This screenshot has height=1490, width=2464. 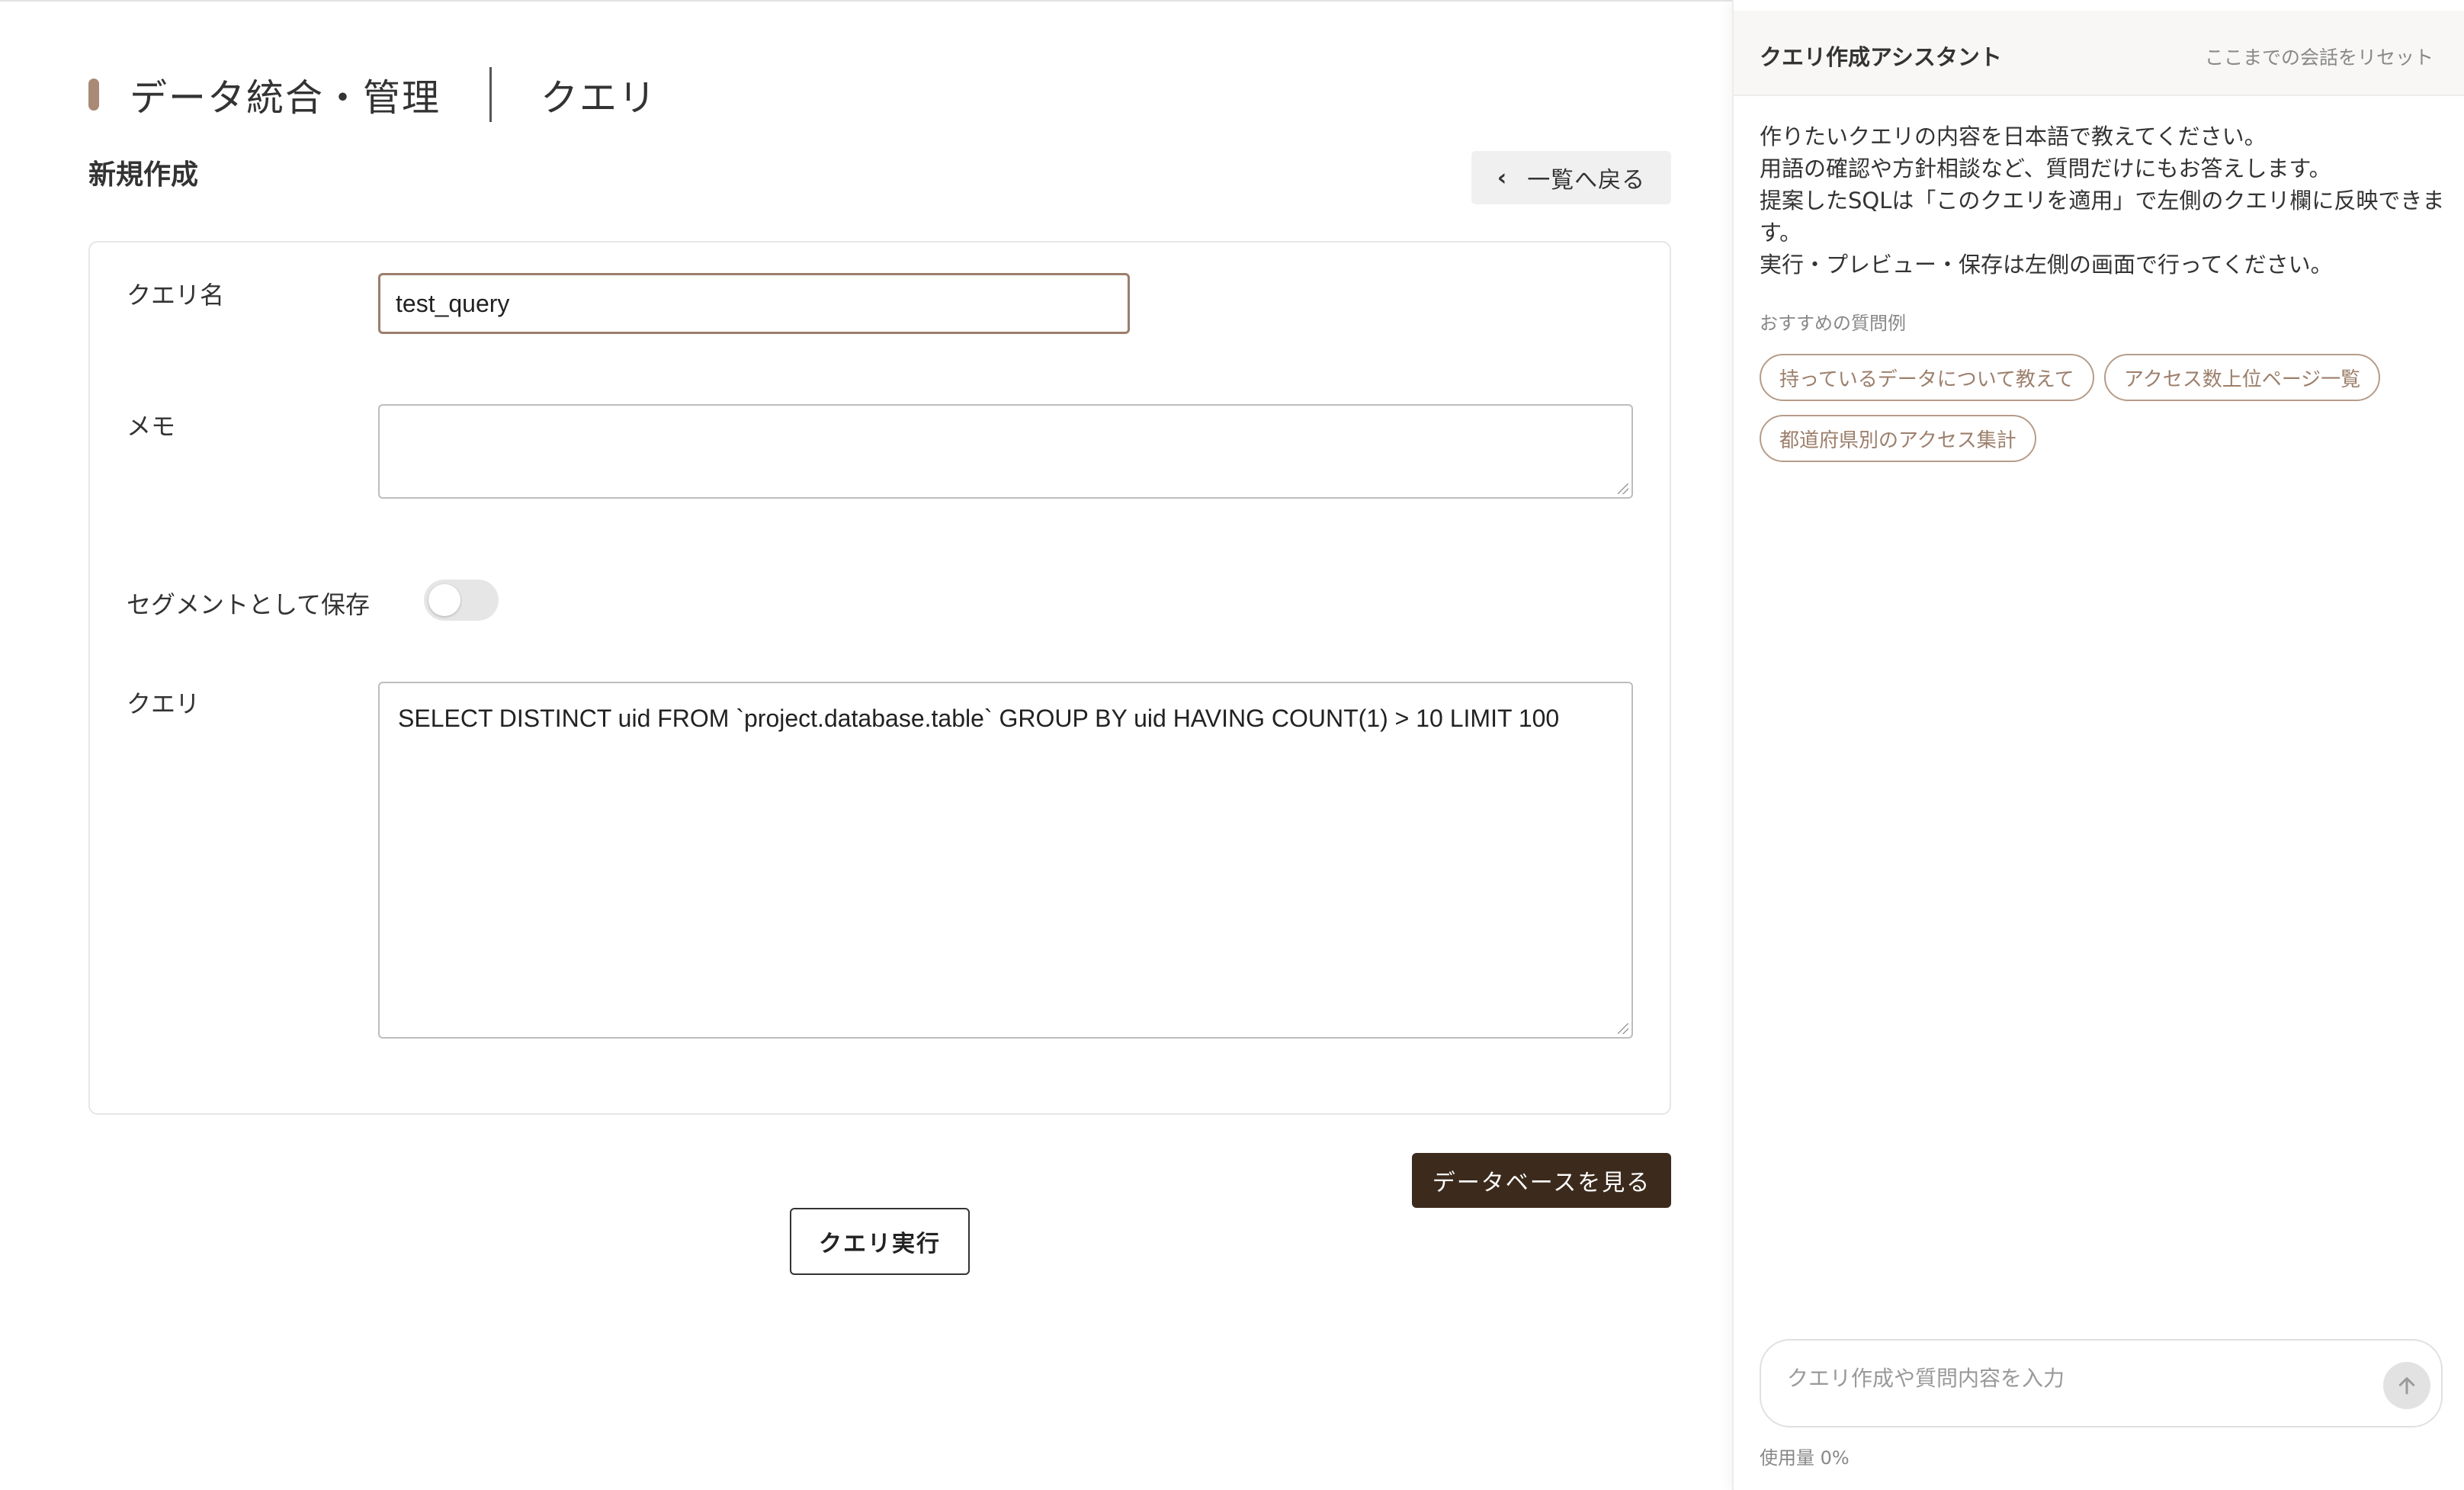 What do you see at coordinates (2046, 265) in the screenshot?
I see `intro-line: 実行・プレビュー・保存は左側の画面で行ってください。` at bounding box center [2046, 265].